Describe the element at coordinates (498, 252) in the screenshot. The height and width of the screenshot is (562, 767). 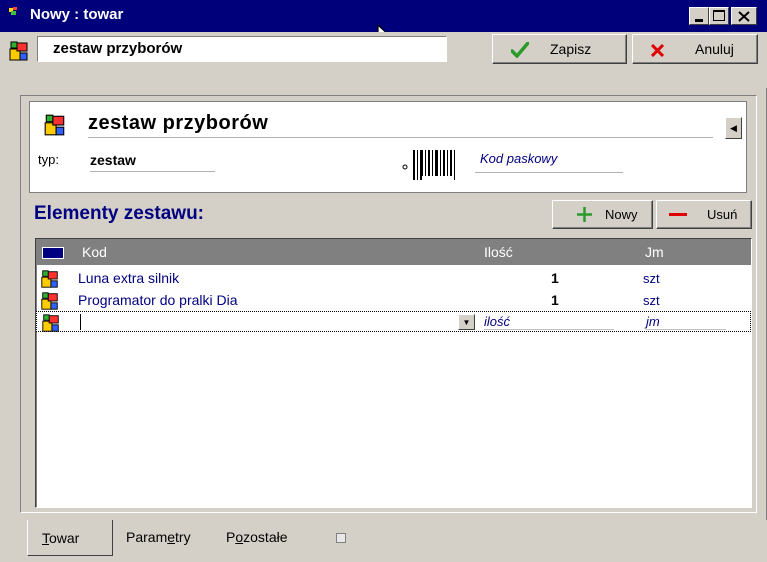
I see `column-header-ilosc: Ilość` at that location.